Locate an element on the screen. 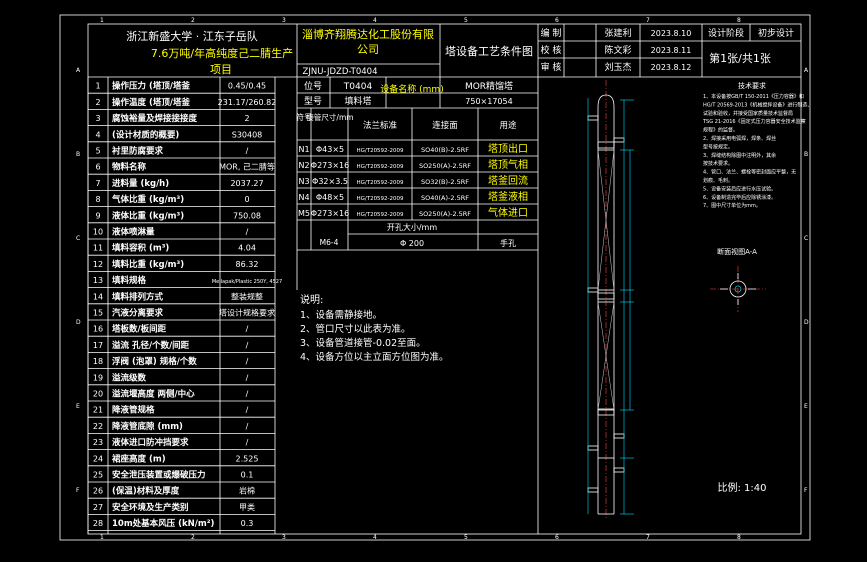 The height and width of the screenshot is (562, 867). border-num-bottom: 7 is located at coordinates (648, 537).